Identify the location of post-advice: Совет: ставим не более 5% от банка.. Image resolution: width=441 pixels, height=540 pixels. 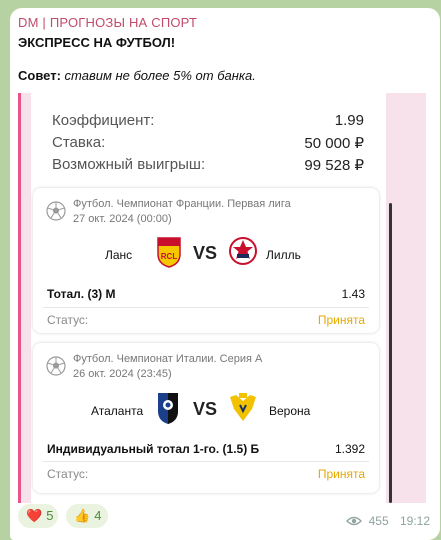
(137, 75).